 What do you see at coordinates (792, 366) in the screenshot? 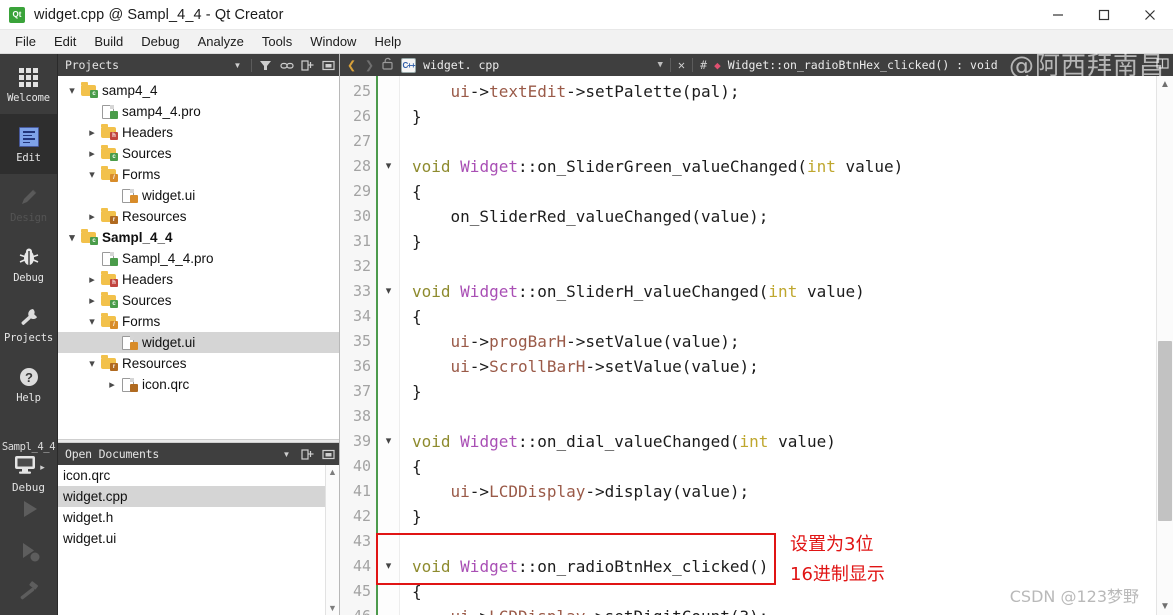
I see `code-line: ui->ScrollBarH->setValue(value);` at bounding box center [792, 366].